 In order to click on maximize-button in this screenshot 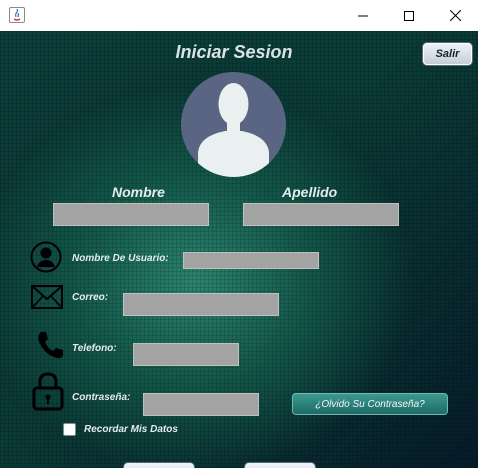, I will do `click(409, 15)`.